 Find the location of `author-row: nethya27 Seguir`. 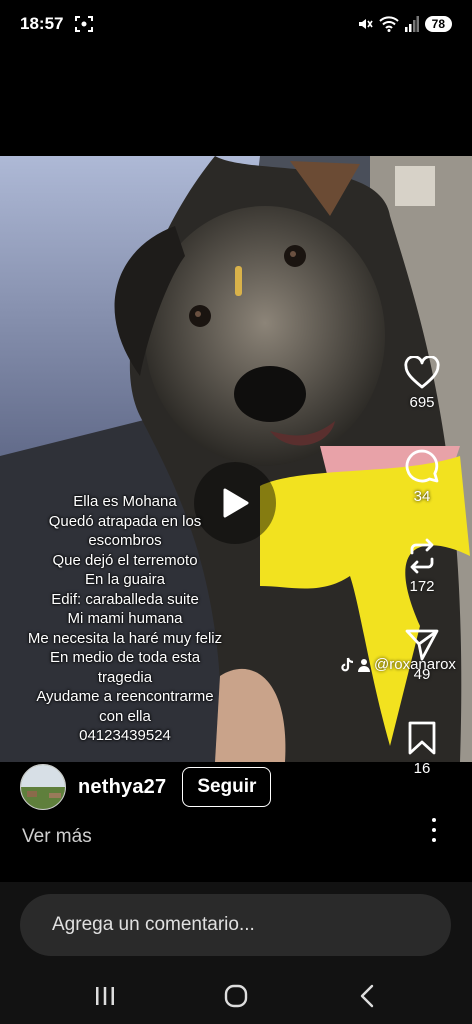

author-row: nethya27 Seguir is located at coordinates (146, 787).